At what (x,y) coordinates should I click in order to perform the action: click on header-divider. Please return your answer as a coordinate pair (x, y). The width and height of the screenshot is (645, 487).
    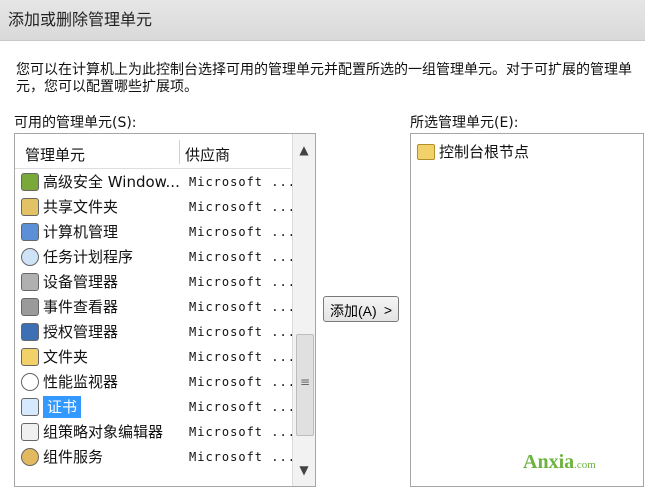
    Looking at the image, I should click on (179, 152).